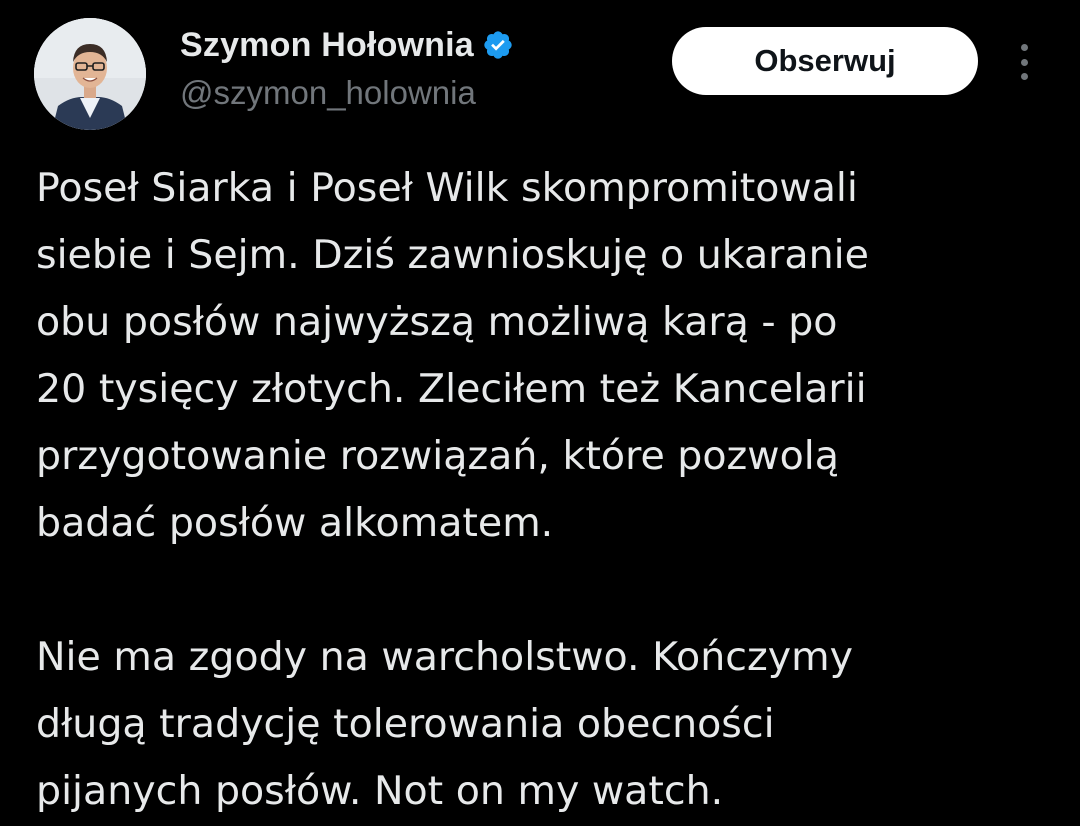  I want to click on author-info: Szymon Hołownia @szymon_holownia, so click(347, 67).